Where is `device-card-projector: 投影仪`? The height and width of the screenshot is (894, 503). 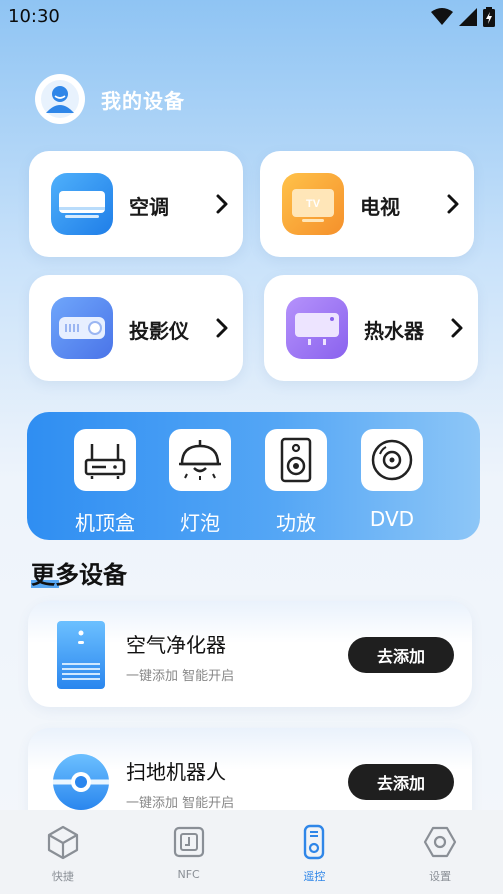
device-card-projector: 投影仪 is located at coordinates (136, 328).